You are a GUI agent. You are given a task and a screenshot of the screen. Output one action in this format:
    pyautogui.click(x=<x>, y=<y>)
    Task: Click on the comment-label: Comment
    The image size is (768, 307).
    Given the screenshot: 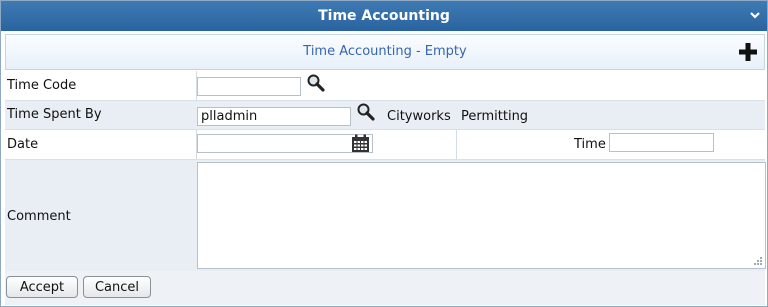 What is the action you would take?
    pyautogui.click(x=39, y=216)
    